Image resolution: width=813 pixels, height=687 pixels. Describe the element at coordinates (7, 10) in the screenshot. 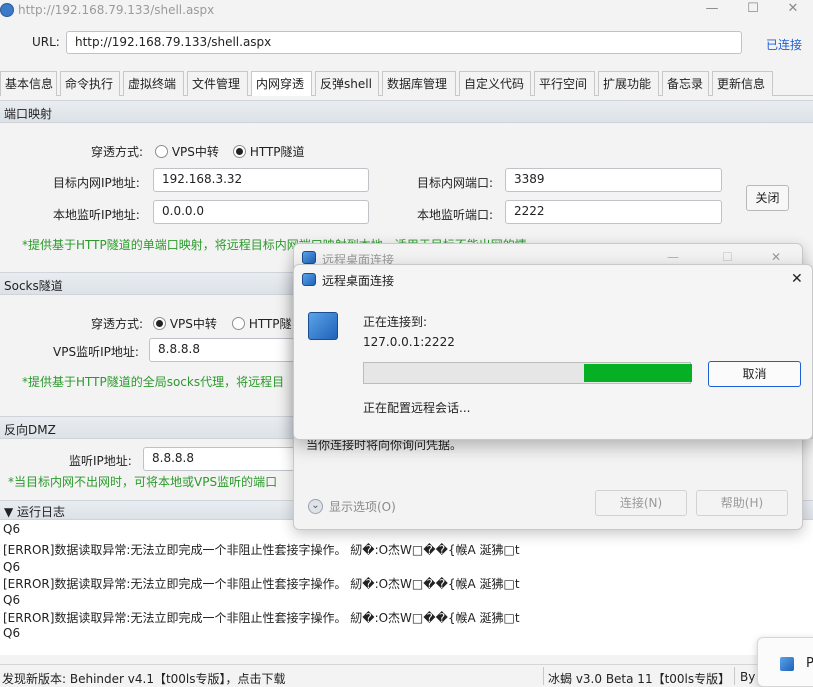

I see `app-icon` at that location.